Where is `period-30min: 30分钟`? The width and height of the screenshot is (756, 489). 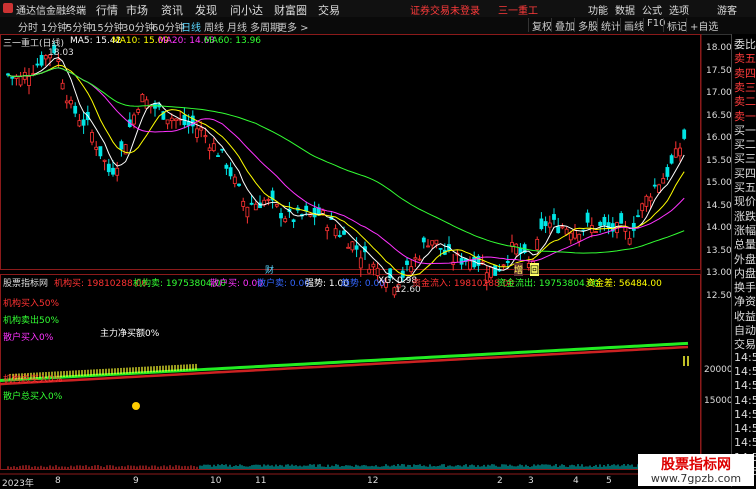
period-30min: 30分钟 is located at coordinates (138, 26).